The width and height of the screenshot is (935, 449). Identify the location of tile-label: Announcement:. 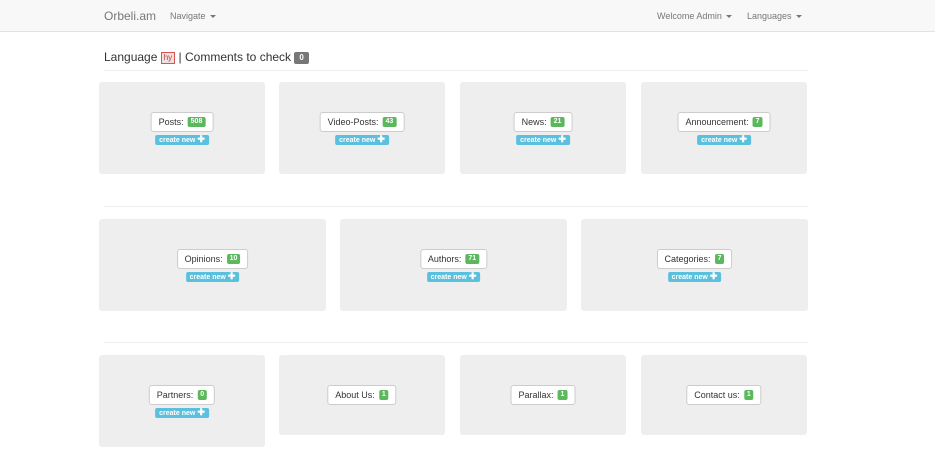
(717, 122).